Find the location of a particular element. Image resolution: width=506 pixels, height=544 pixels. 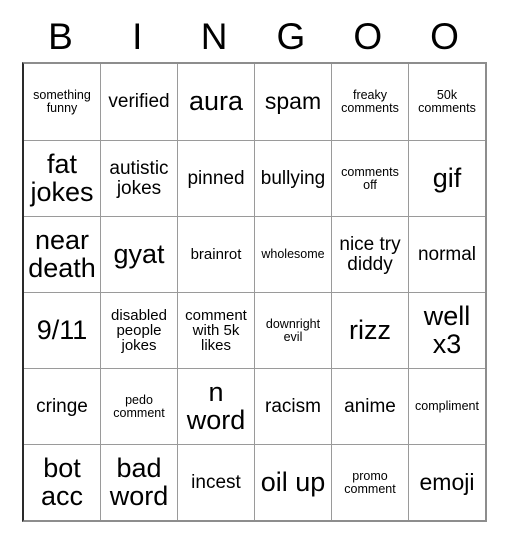

bingo-cell: bad word is located at coordinates (138, 482).